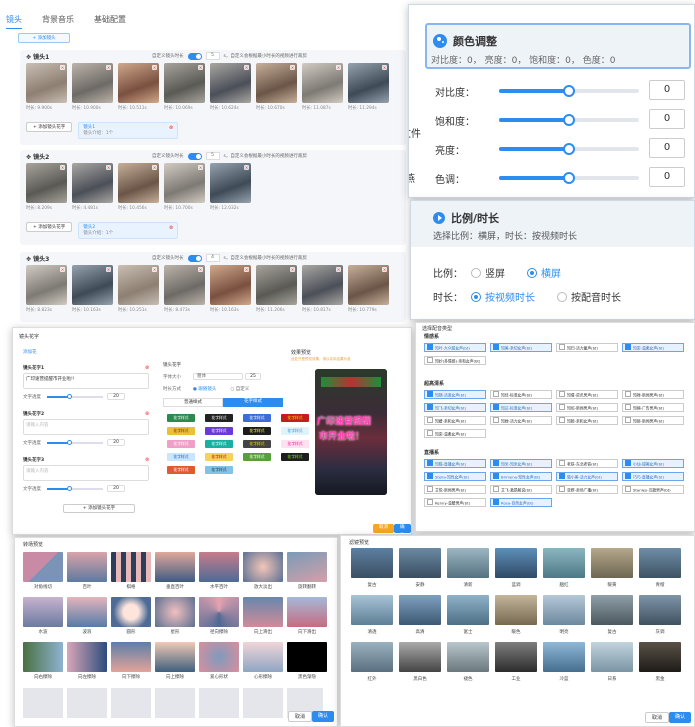 This screenshot has height=727, width=695. What do you see at coordinates (58, 21) in the screenshot?
I see `tab-bgm: 背景音乐` at bounding box center [58, 21].